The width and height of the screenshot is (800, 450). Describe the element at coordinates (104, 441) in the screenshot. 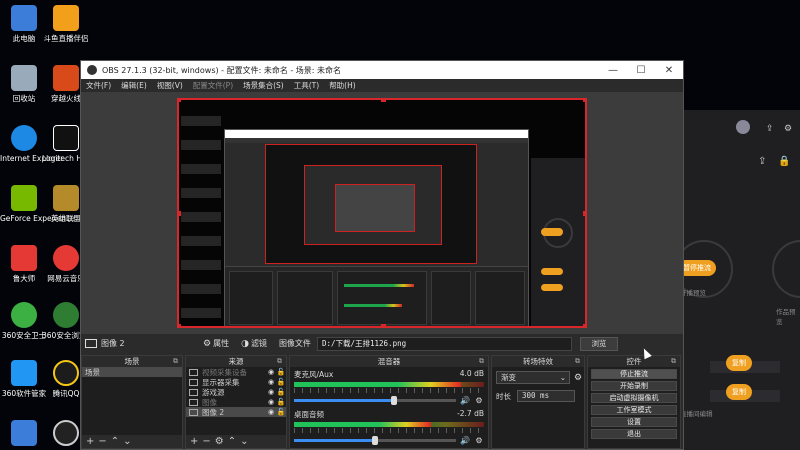

I see `remove-scene-icon: −` at that location.